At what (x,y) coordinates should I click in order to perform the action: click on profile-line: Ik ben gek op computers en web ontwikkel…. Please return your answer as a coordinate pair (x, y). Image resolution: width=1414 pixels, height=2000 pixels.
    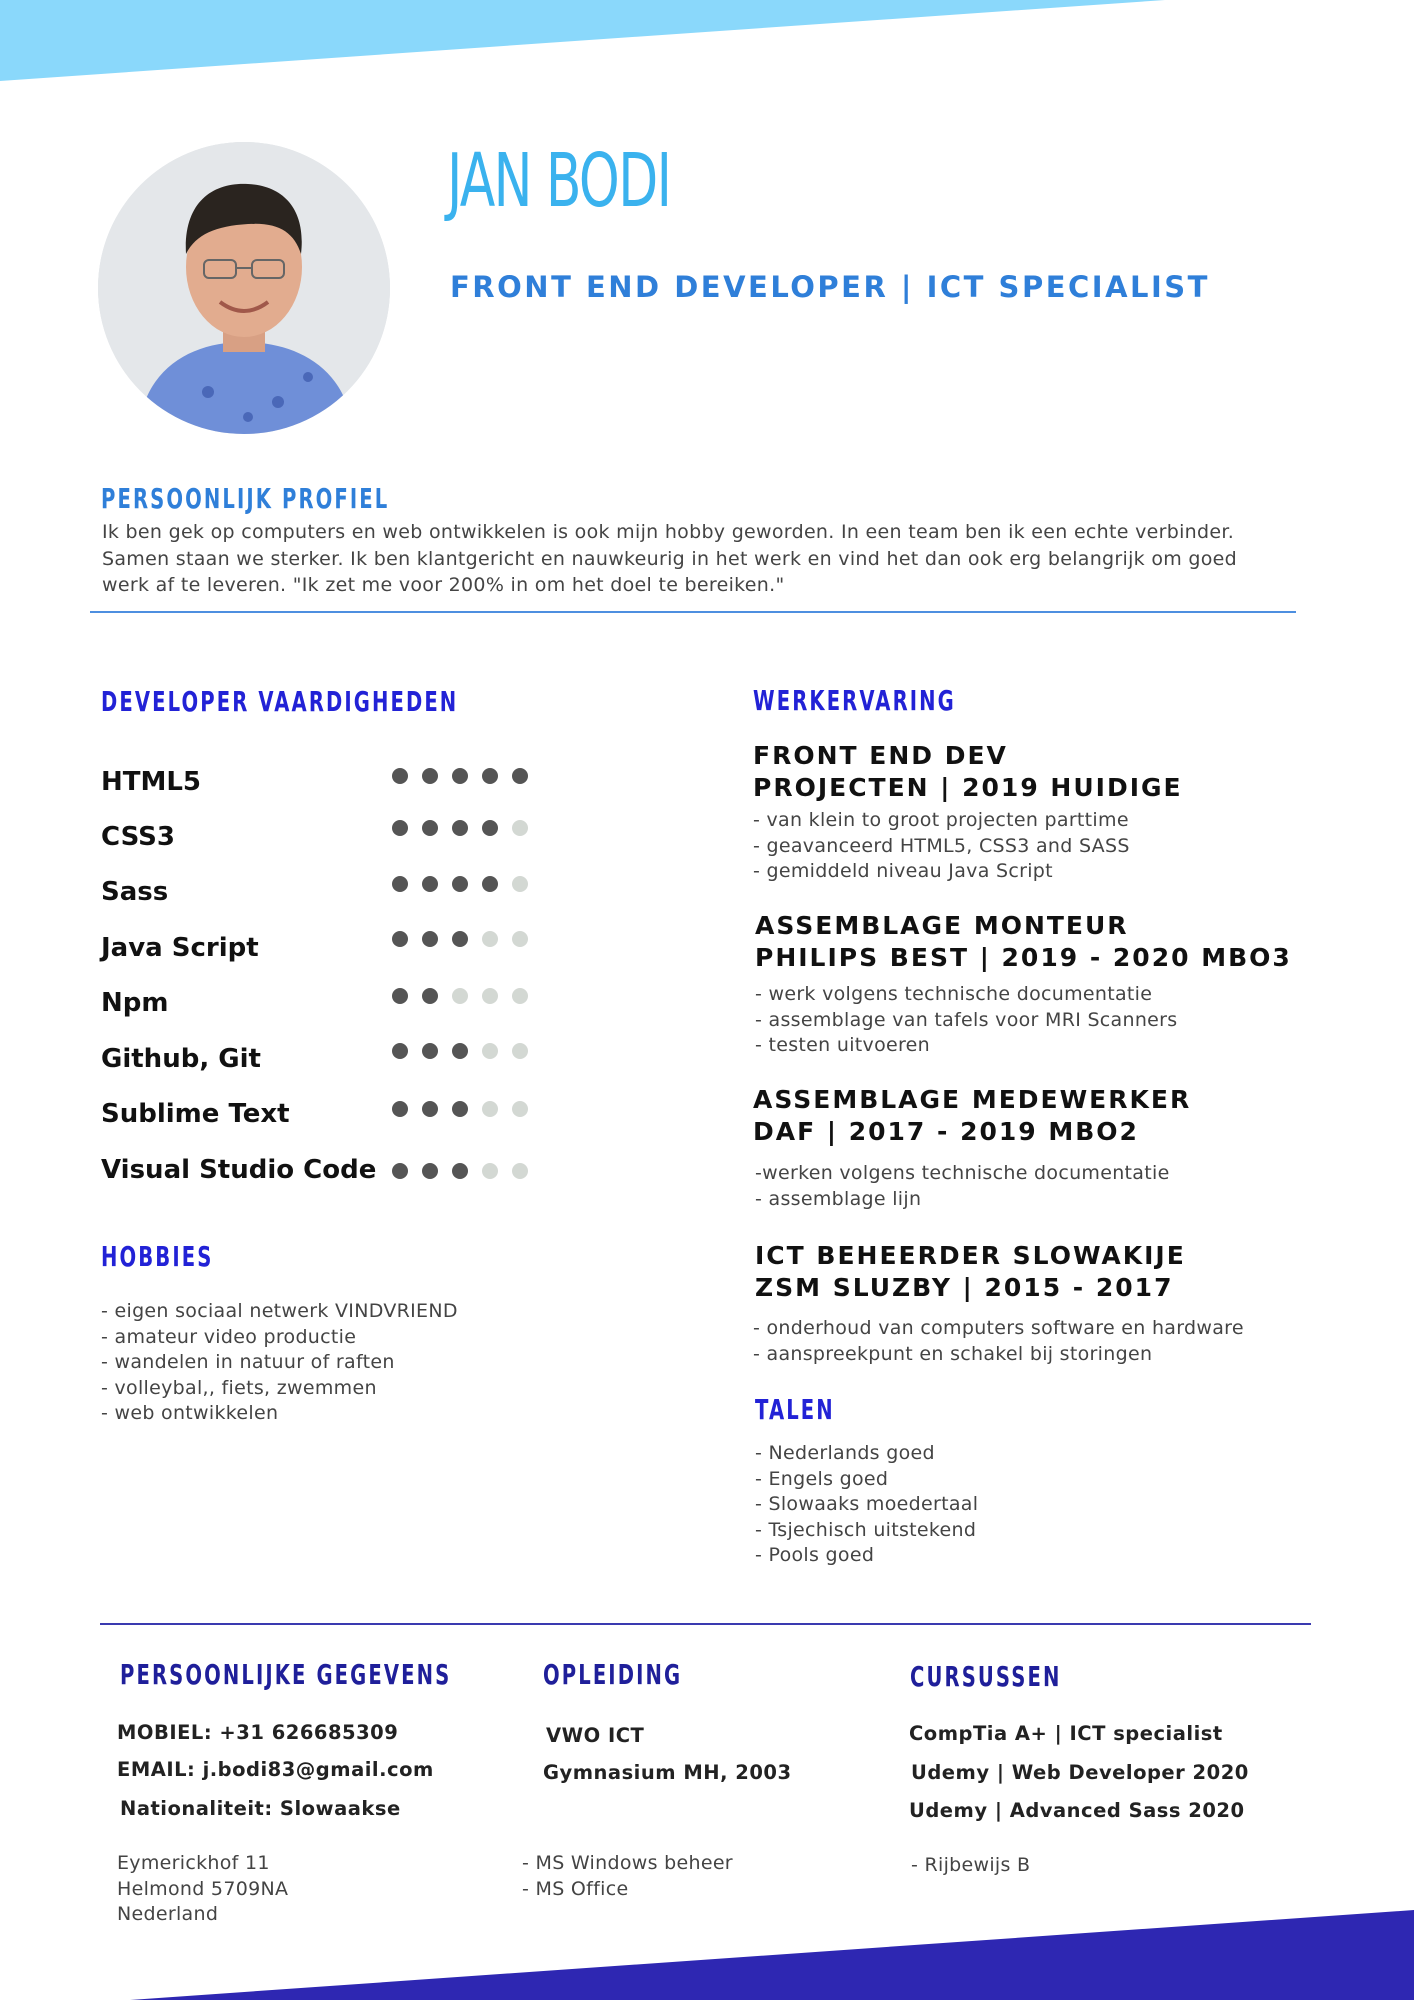
    Looking at the image, I should click on (668, 532).